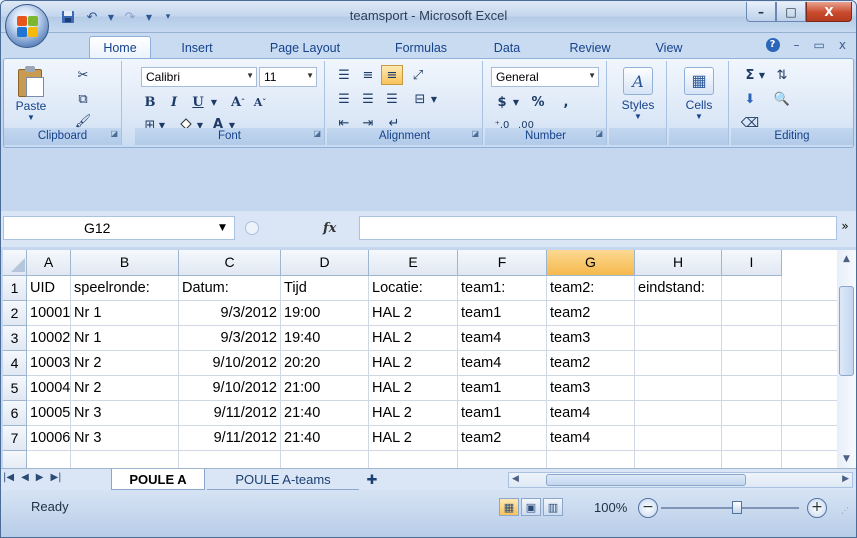  Describe the element at coordinates (31, 93) in the screenshot. I see `paste-button: Paste ▼` at that location.